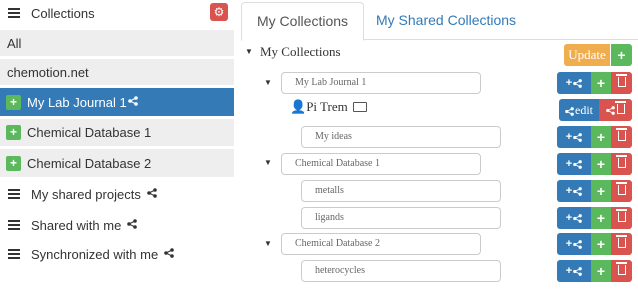  What do you see at coordinates (63, 13) in the screenshot?
I see `collections-title: Collections` at bounding box center [63, 13].